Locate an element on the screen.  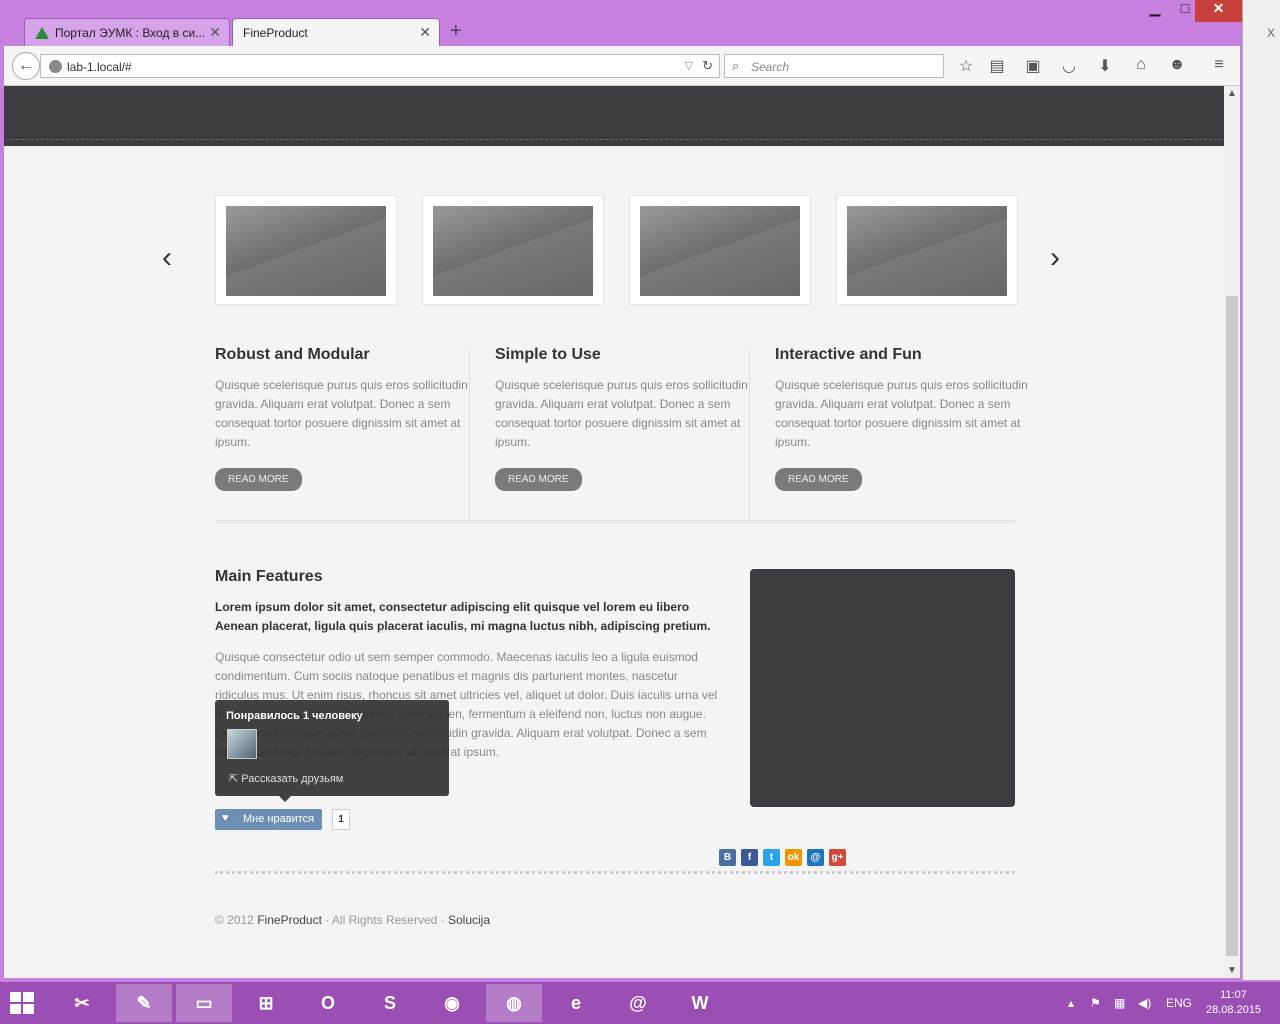
footer-brand-link: FineProduct is located at coordinates (289, 920).